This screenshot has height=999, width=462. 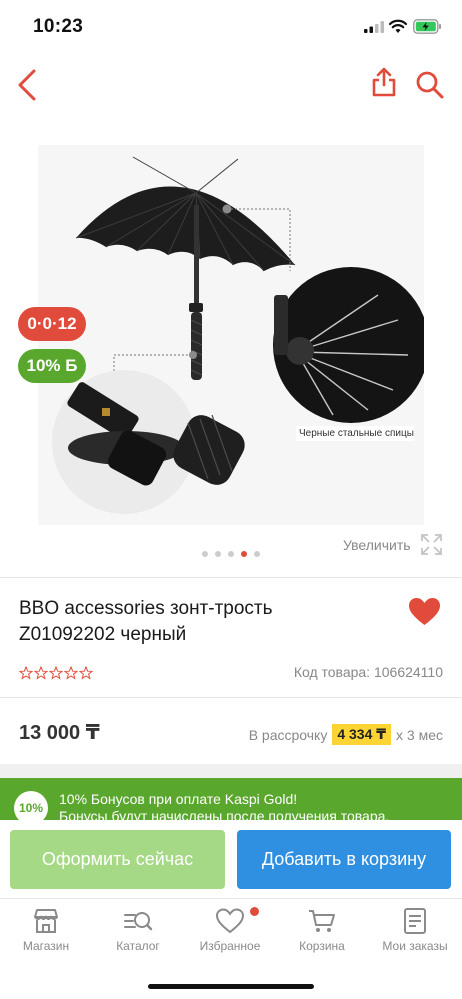 What do you see at coordinates (28, 85) in the screenshot?
I see `back-chevron-icon` at bounding box center [28, 85].